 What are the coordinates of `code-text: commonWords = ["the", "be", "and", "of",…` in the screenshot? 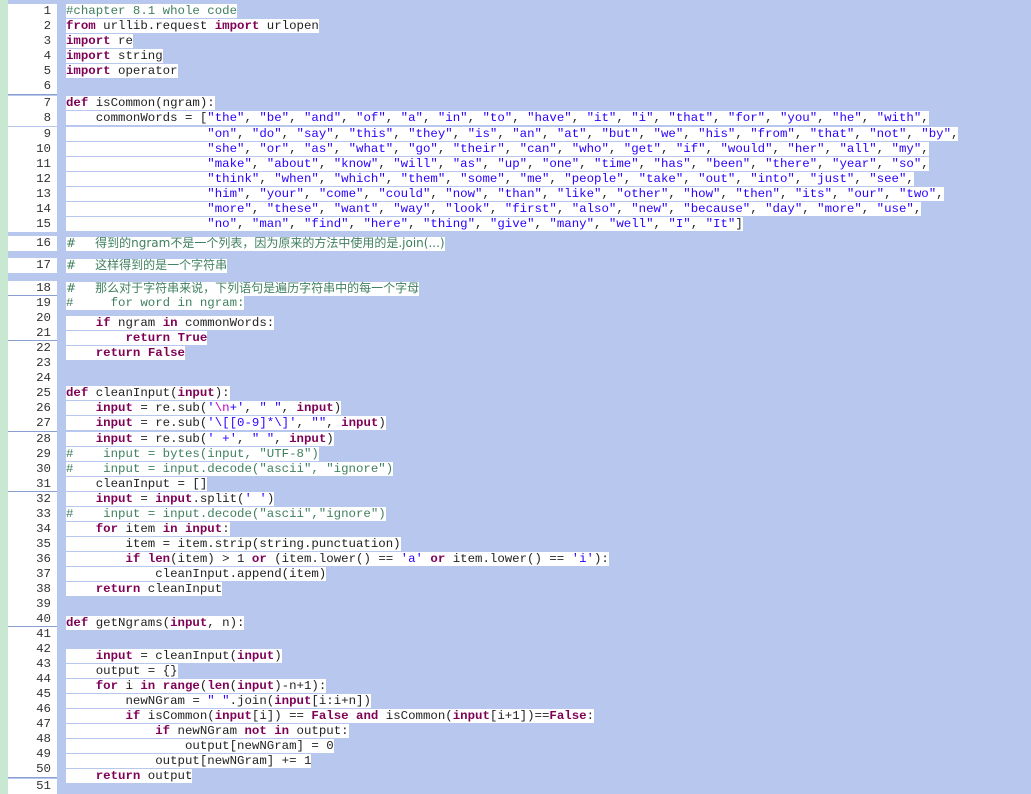 It's located at (497, 118).